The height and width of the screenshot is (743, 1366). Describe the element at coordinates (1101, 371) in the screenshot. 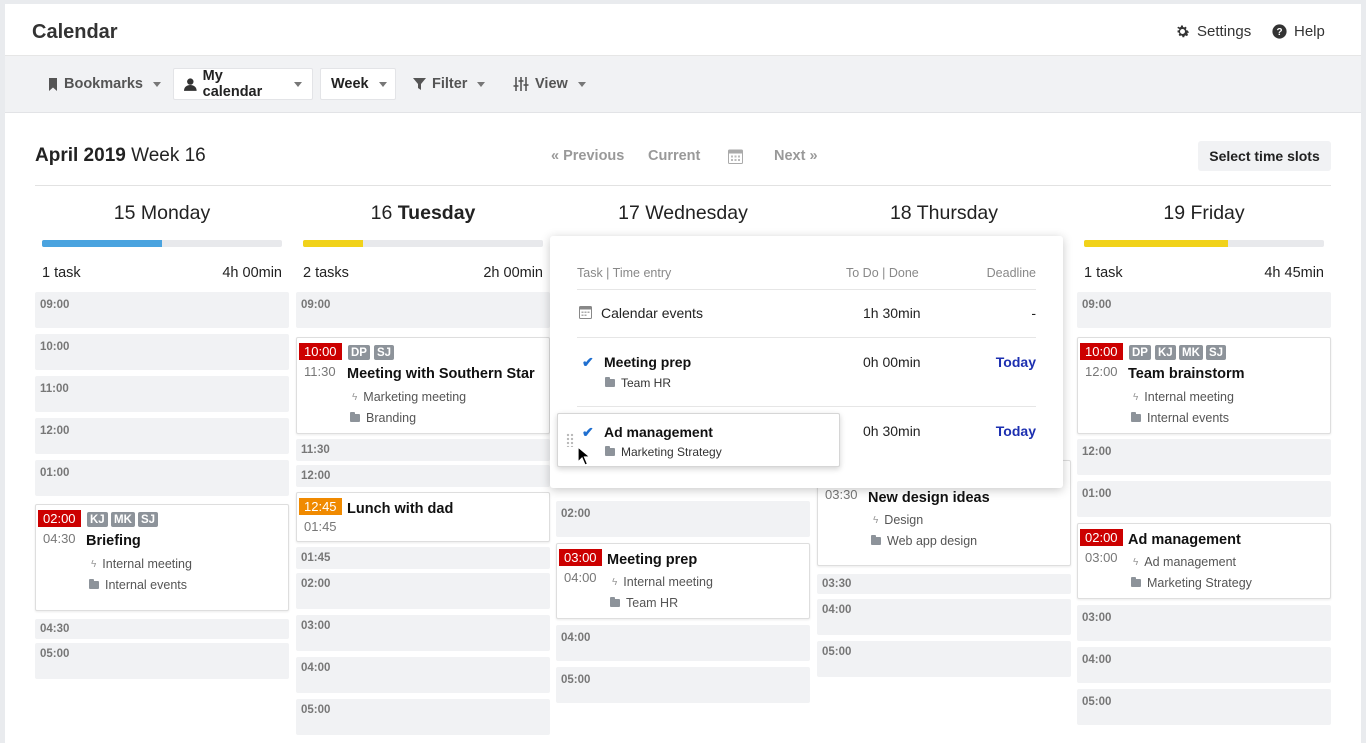

I see `end-time: 12:00` at that location.